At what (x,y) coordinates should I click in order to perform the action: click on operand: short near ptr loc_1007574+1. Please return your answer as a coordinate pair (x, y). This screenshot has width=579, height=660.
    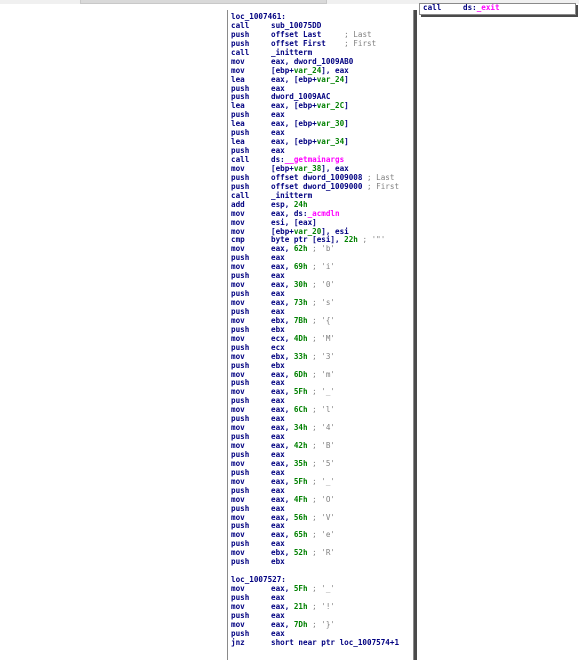
    Looking at the image, I should click on (335, 642).